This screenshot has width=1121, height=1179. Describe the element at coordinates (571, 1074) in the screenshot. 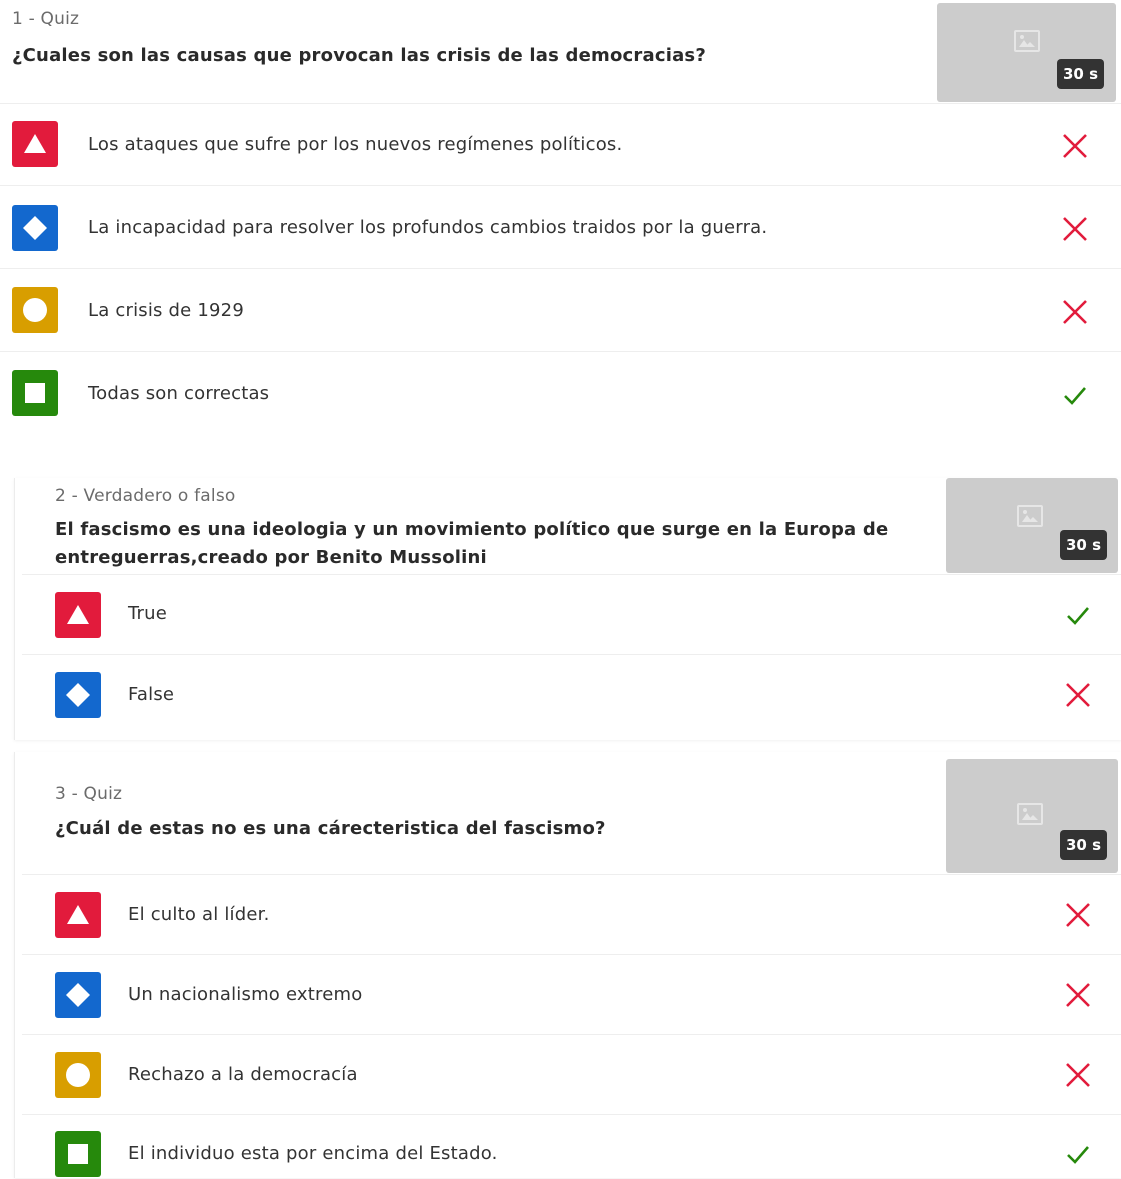

I see `answer-option: Rechazo a la democracía` at that location.